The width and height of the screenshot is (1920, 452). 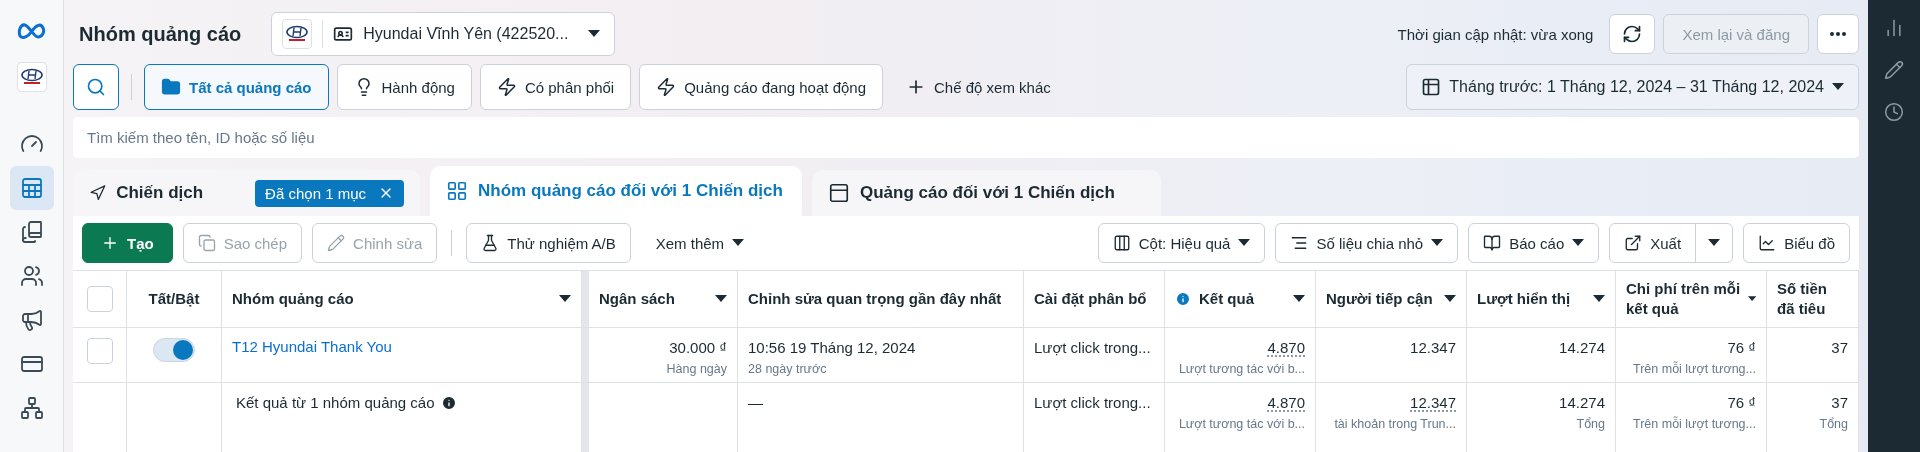 What do you see at coordinates (839, 193) in the screenshot?
I see `window-icon` at bounding box center [839, 193].